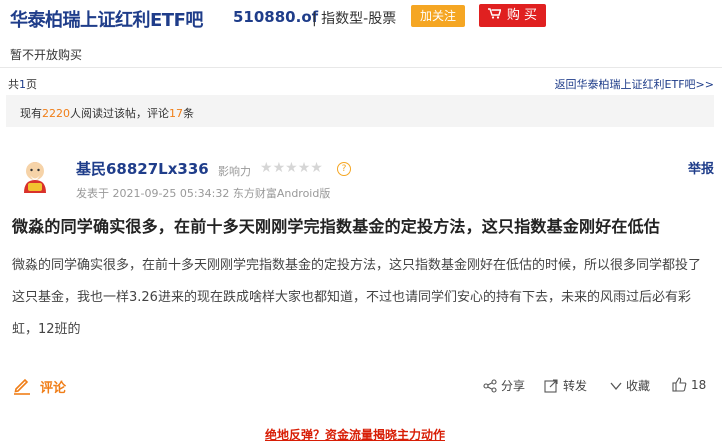  Describe the element at coordinates (699, 384) in the screenshot. I see `like-count: 18` at that location.